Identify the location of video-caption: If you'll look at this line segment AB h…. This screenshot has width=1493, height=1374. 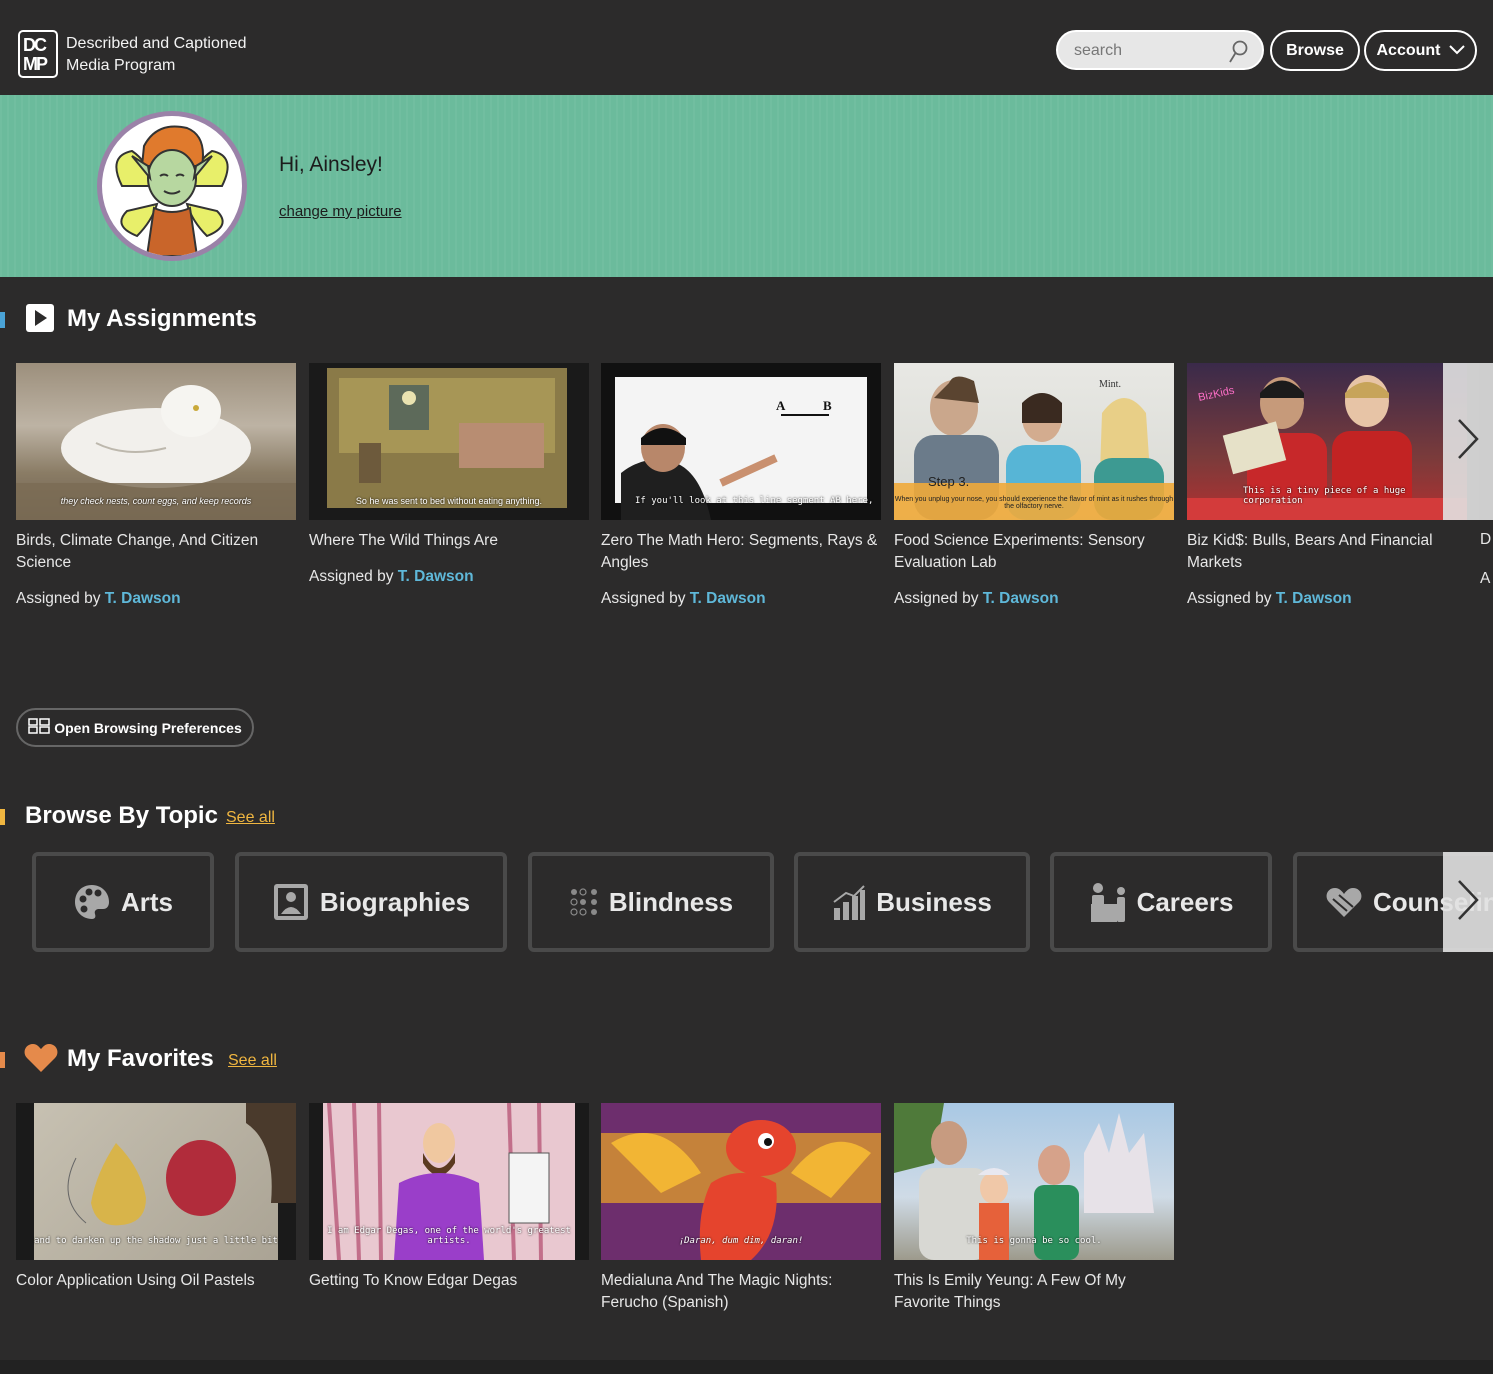
(754, 501).